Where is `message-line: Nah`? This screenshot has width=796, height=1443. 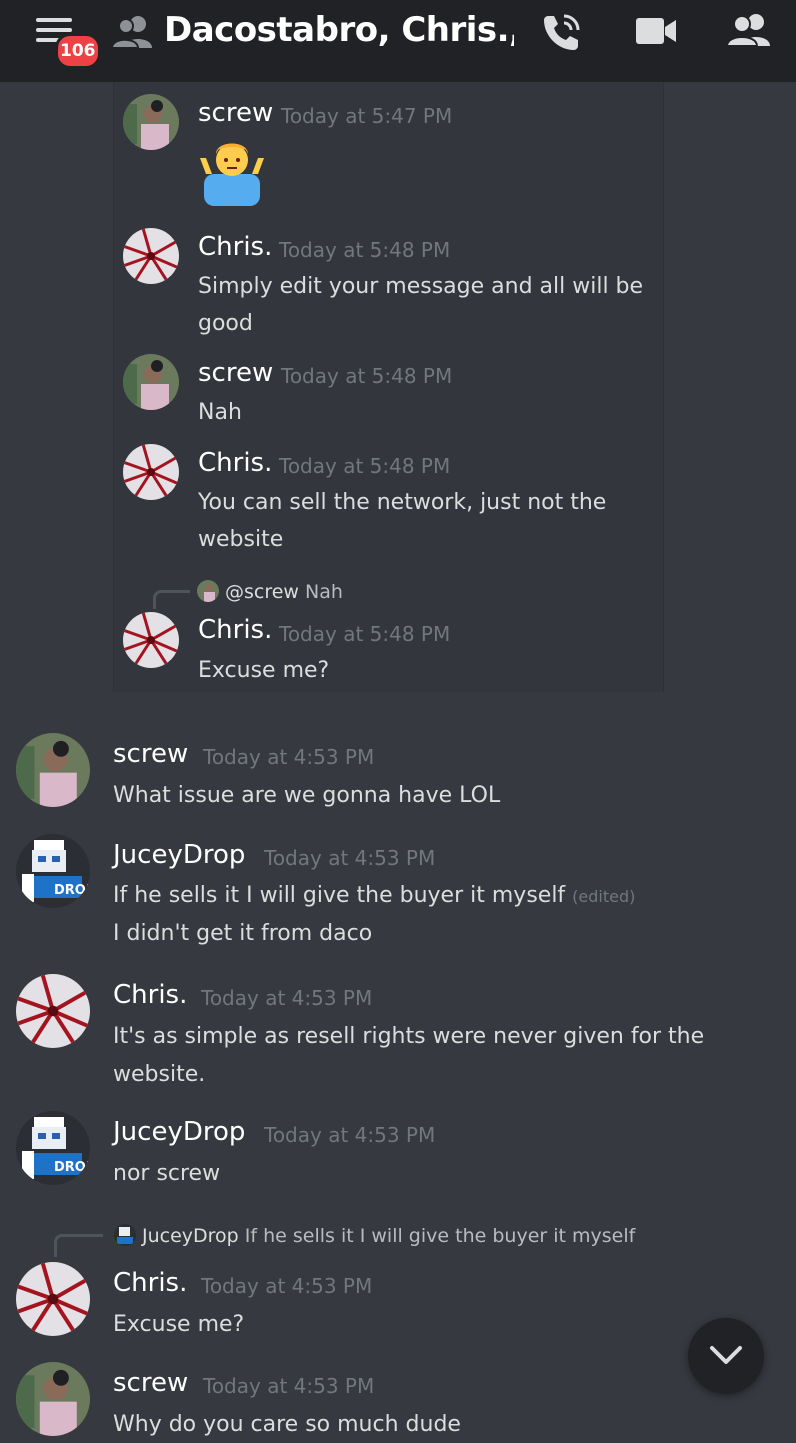
message-line: Nah is located at coordinates (220, 412).